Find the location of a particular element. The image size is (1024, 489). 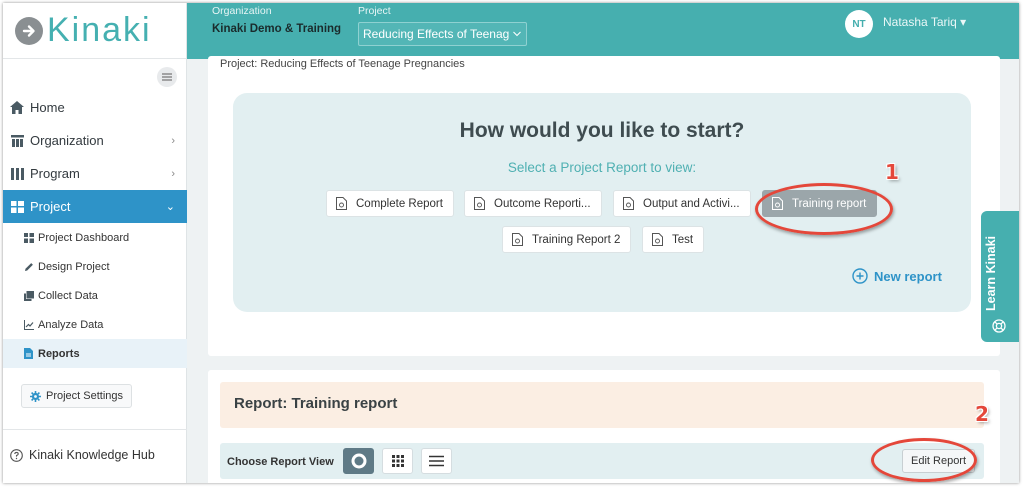

chart-icon is located at coordinates (28, 324).